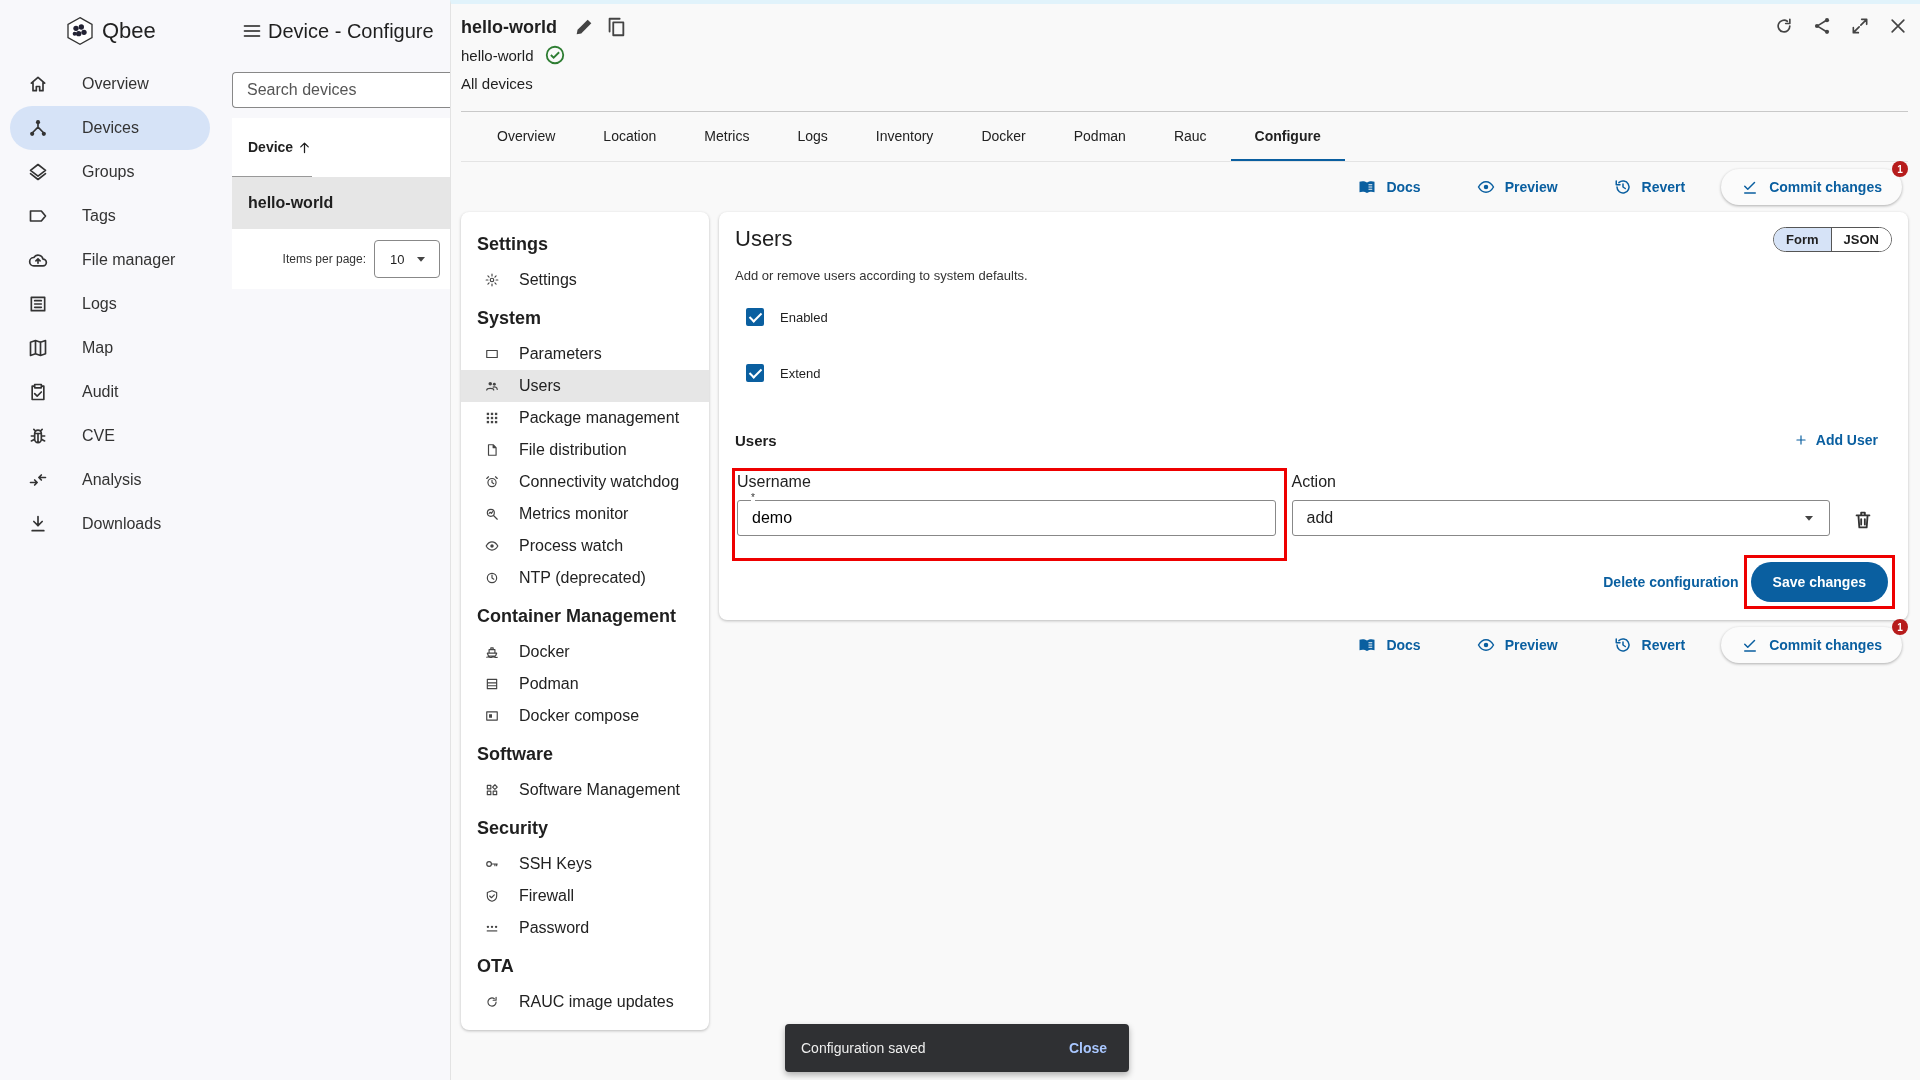 The height and width of the screenshot is (1080, 1920). Describe the element at coordinates (492, 896) in the screenshot. I see `shield-icon` at that location.